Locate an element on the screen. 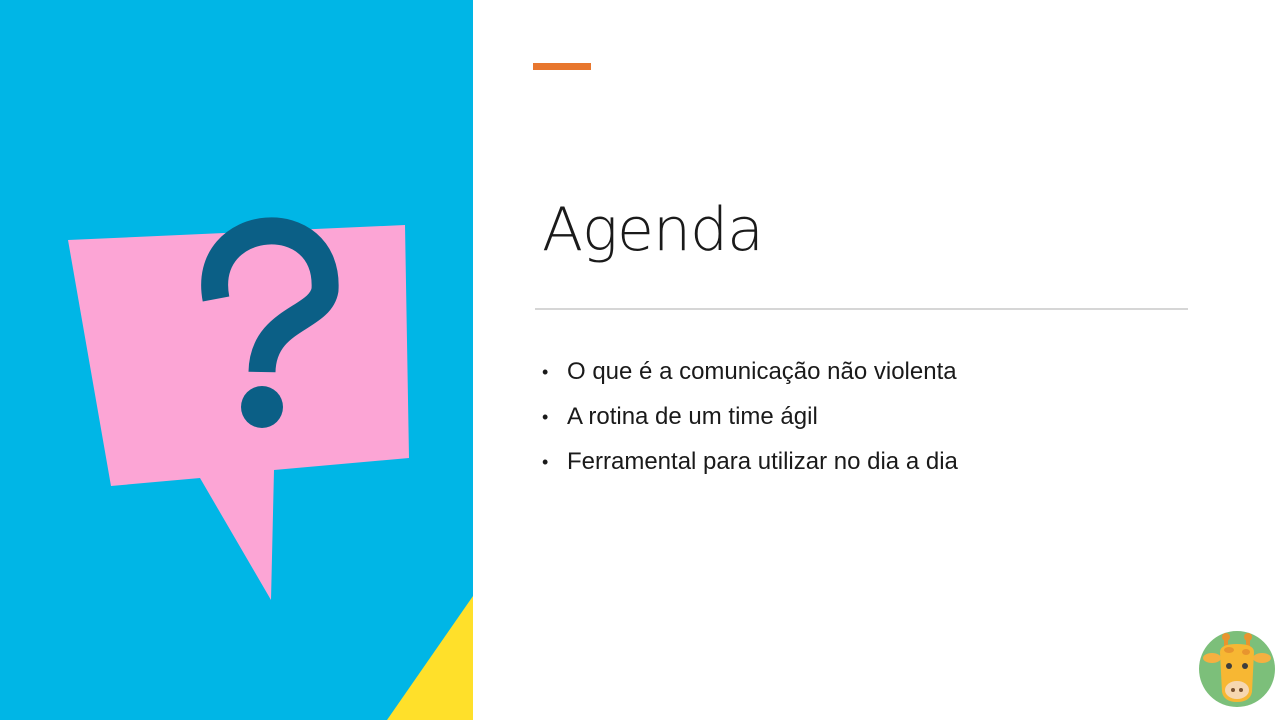 The height and width of the screenshot is (720, 1280). agenda-item-label: Ferramental para utilizar no dia a dia is located at coordinates (762, 461).